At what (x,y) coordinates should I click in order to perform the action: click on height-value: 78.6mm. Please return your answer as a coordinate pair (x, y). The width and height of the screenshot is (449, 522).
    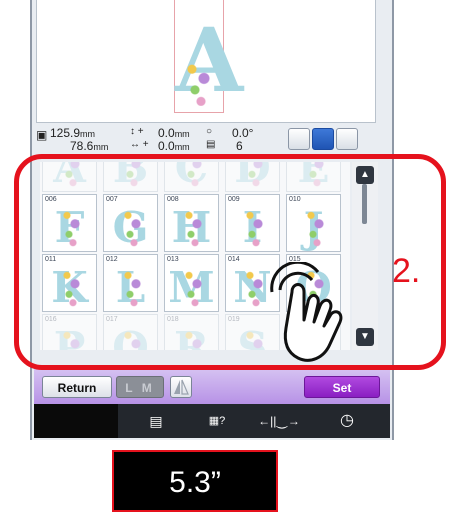
    Looking at the image, I should click on (89, 146).